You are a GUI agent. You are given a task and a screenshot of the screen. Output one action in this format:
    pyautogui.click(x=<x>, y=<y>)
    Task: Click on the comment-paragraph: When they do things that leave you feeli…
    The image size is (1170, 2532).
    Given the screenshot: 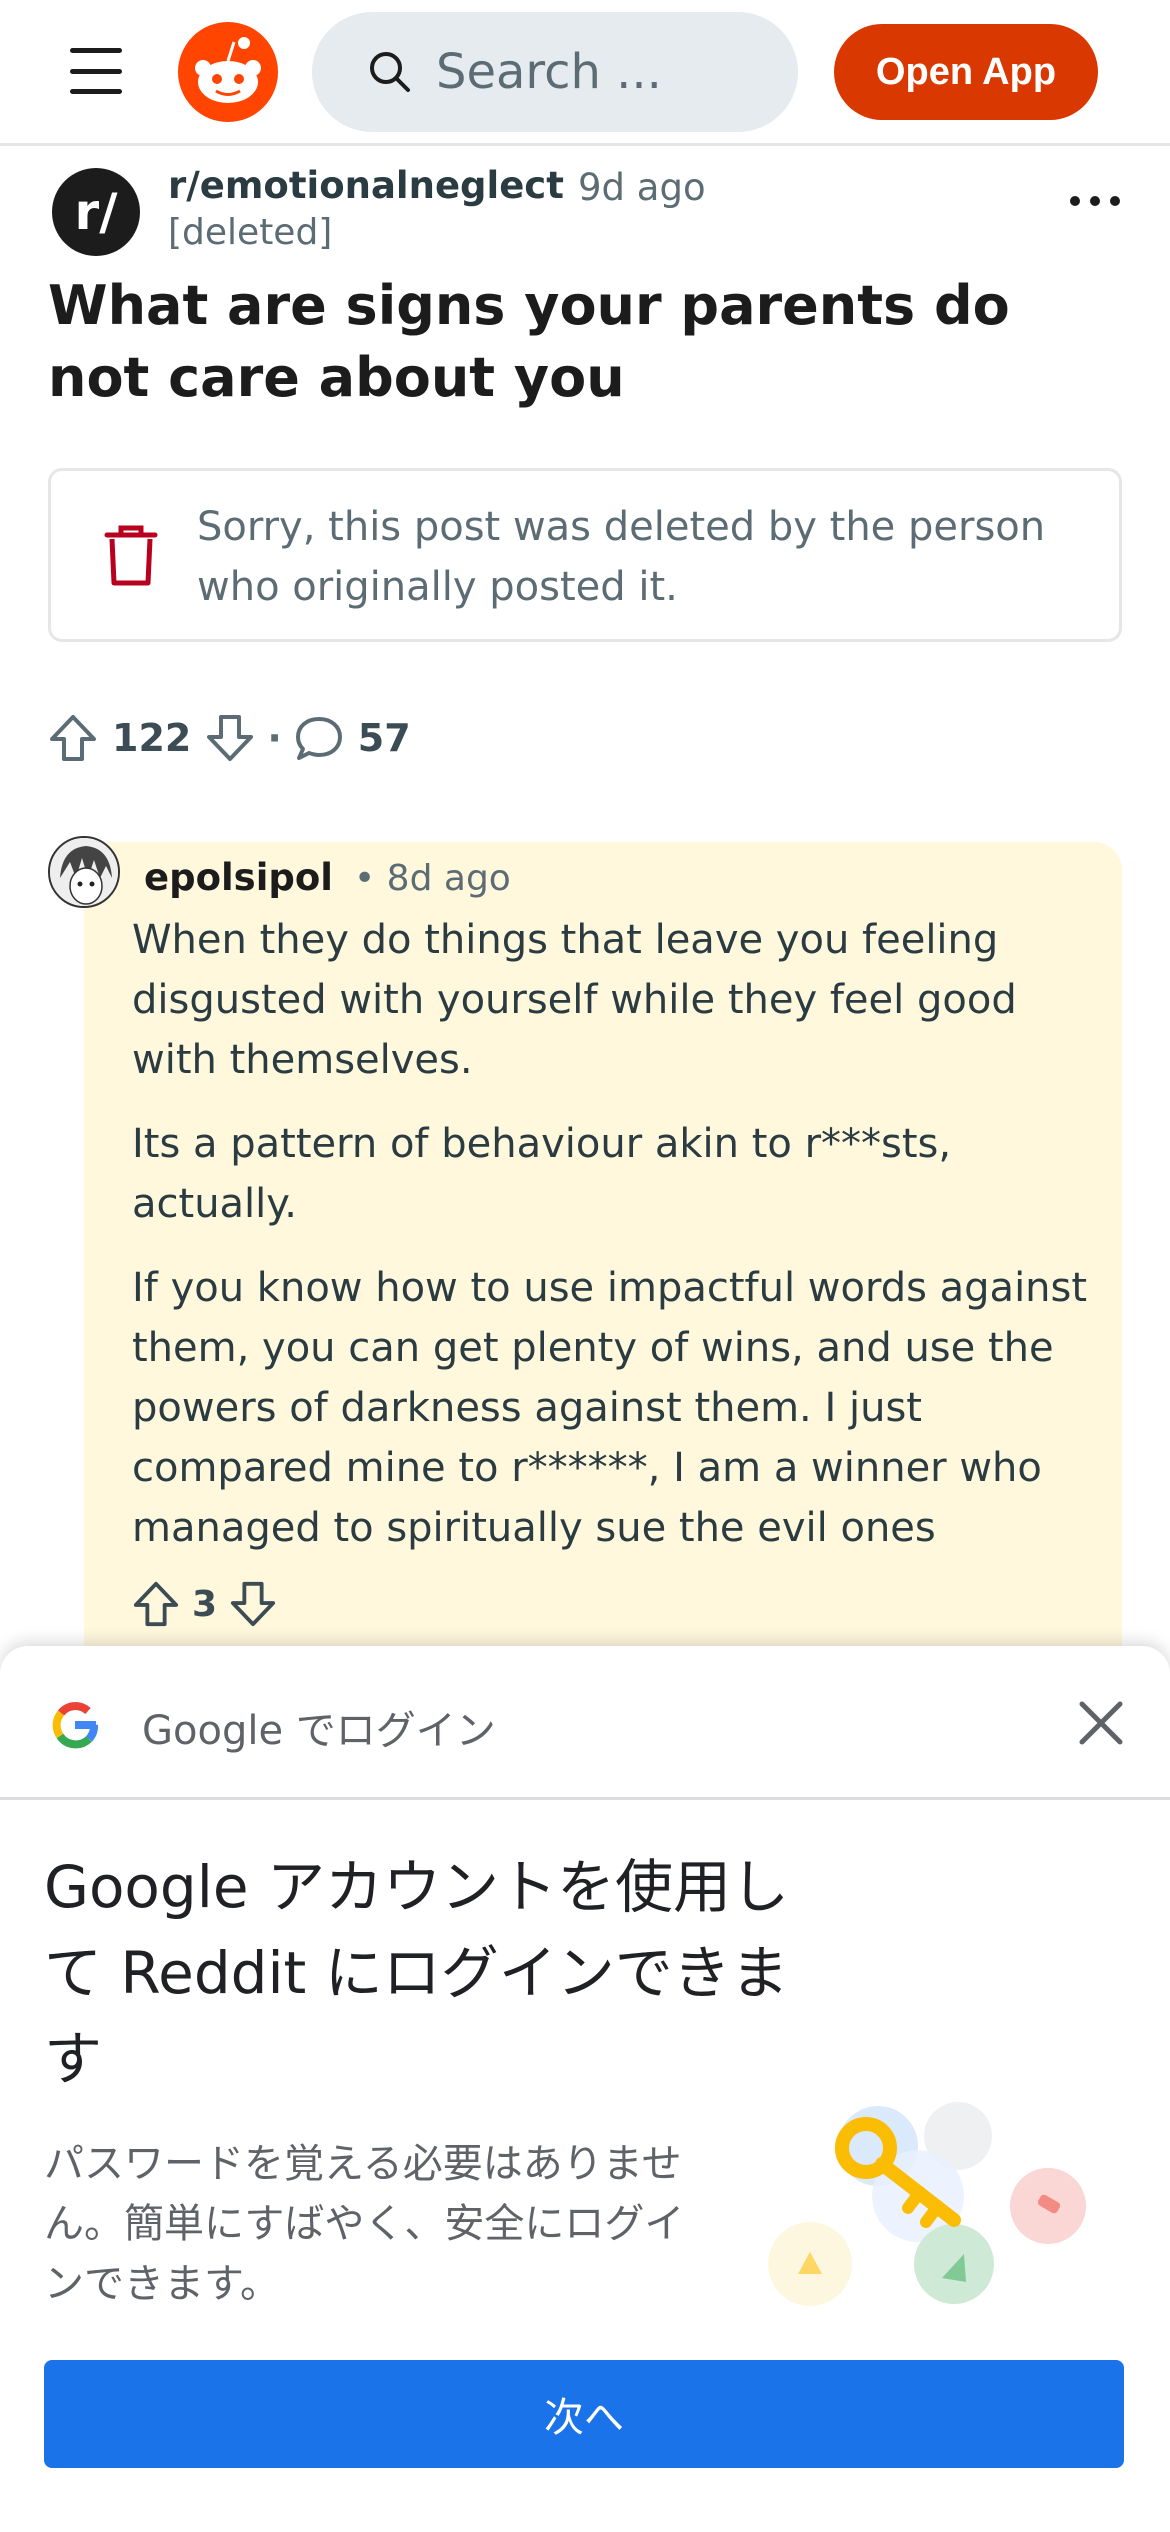 What is the action you would take?
    pyautogui.click(x=574, y=1000)
    